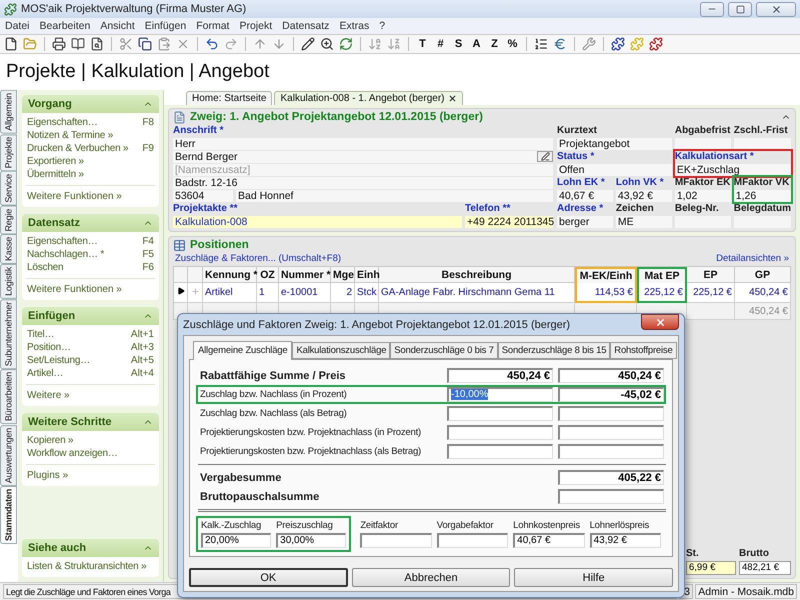 Image resolution: width=800 pixels, height=600 pixels. Describe the element at coordinates (625, 540) in the screenshot. I see `input-field: 43,92 €` at that location.